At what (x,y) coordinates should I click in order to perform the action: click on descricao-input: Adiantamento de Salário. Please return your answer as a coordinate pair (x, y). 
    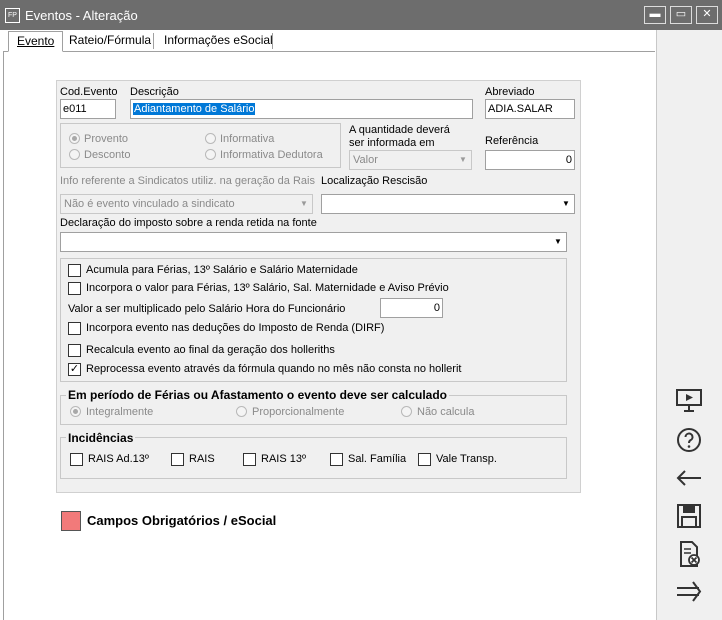
    Looking at the image, I should click on (301, 109).